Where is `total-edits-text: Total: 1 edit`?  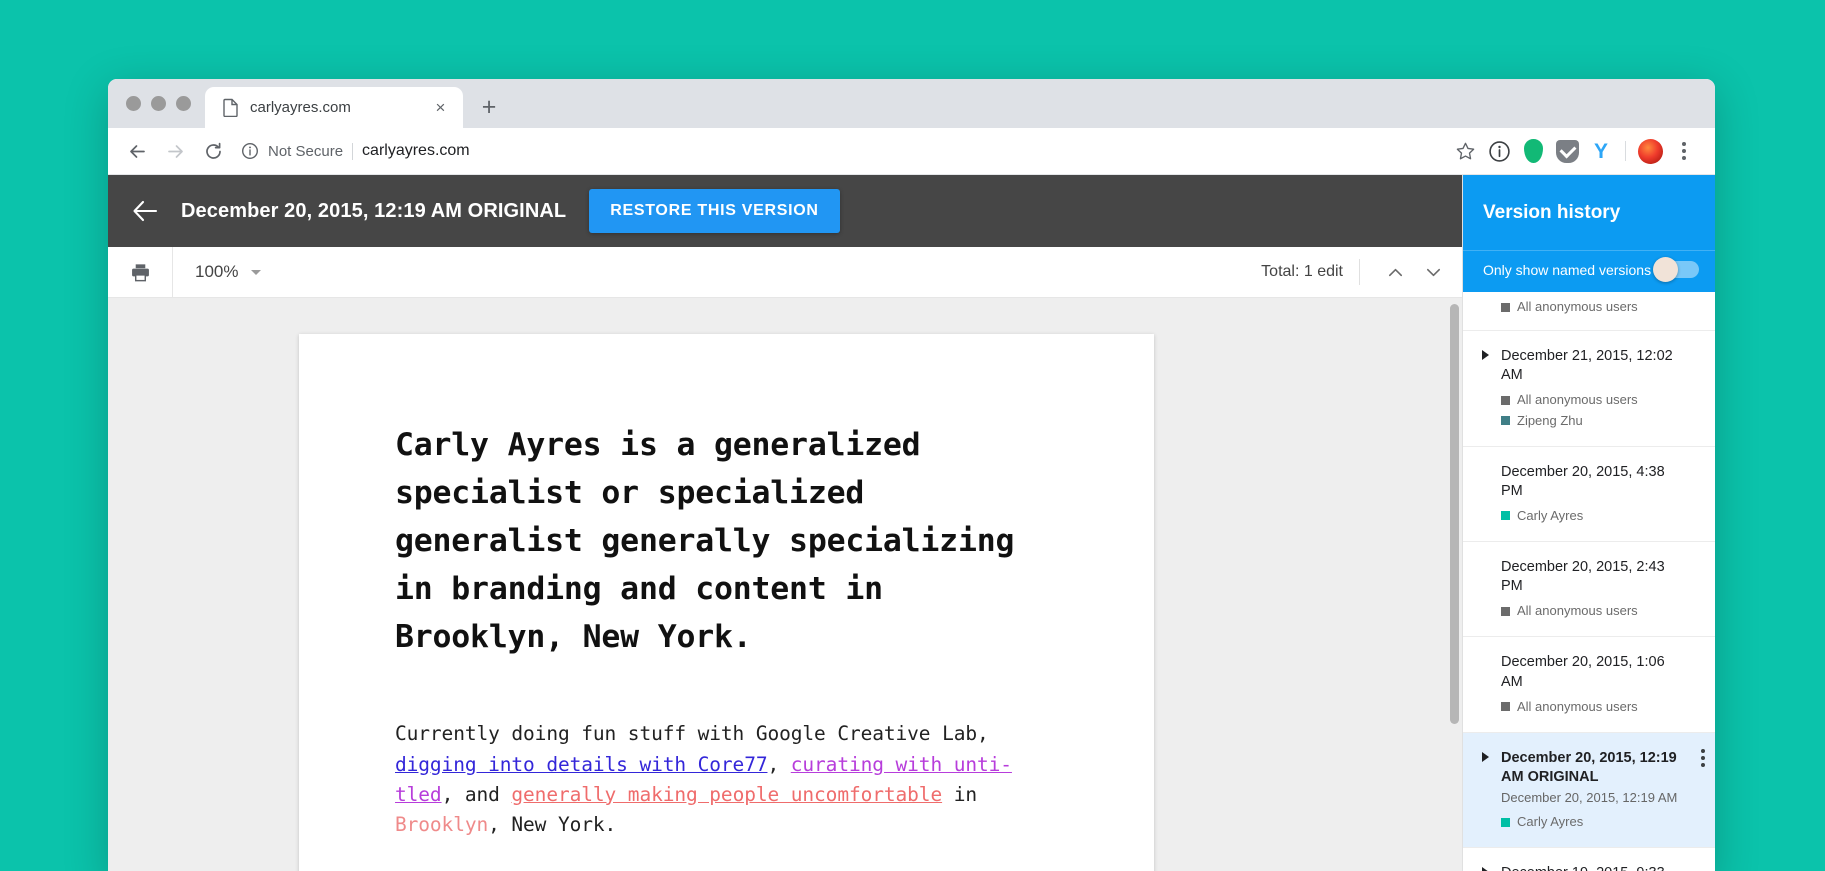
total-edits-text: Total: 1 edit is located at coordinates (1302, 271).